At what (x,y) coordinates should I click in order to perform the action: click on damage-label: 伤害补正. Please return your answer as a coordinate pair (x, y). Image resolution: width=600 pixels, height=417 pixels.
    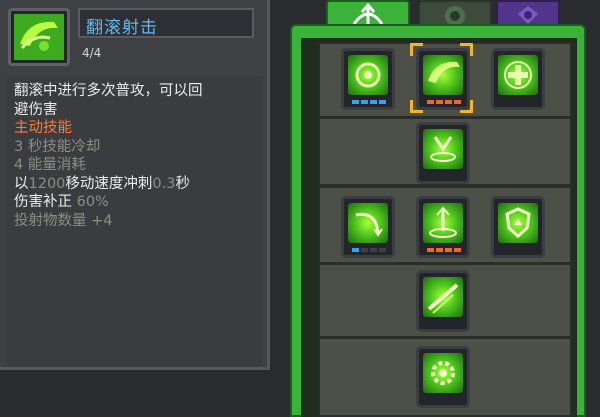
    Looking at the image, I should click on (45, 202).